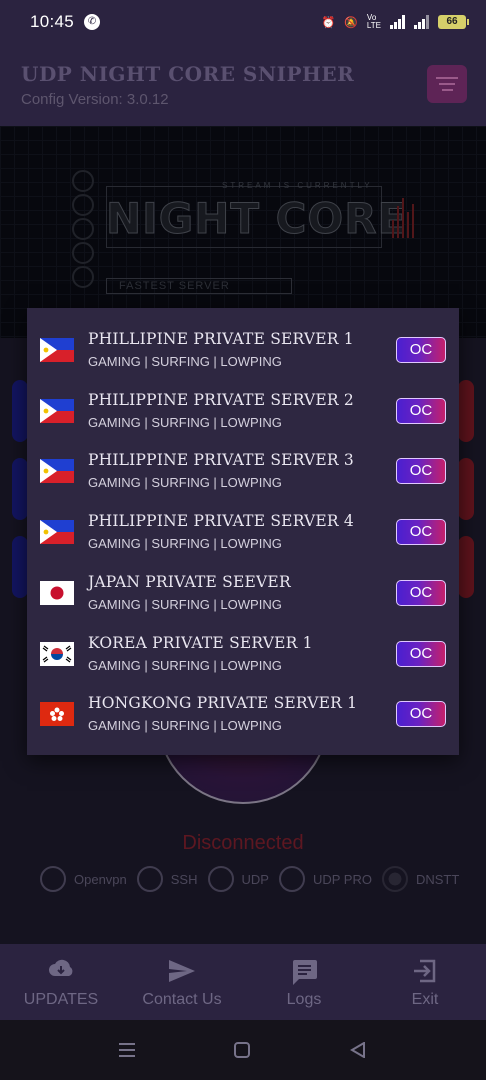 The width and height of the screenshot is (486, 1080). What do you see at coordinates (397, 22) in the screenshot?
I see `signal-icon` at bounding box center [397, 22].